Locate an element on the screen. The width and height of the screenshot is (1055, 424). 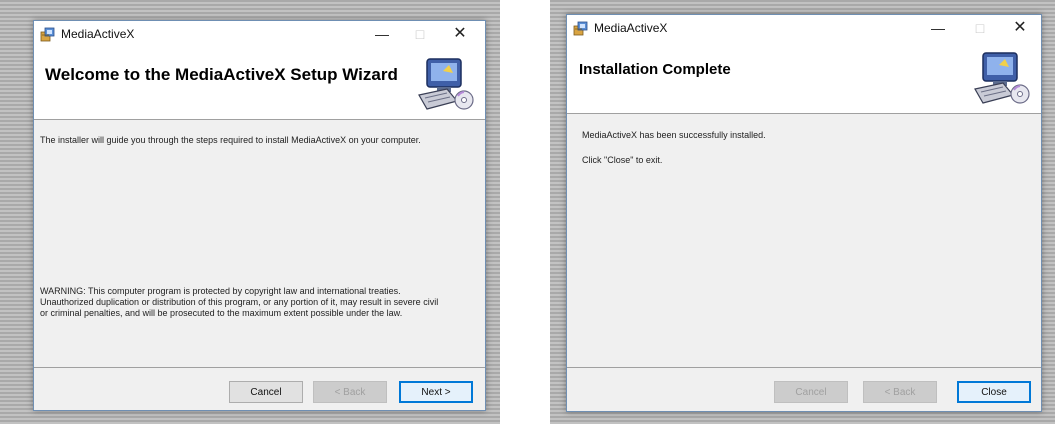
page-title: Installation Complete is located at coordinates (655, 69).